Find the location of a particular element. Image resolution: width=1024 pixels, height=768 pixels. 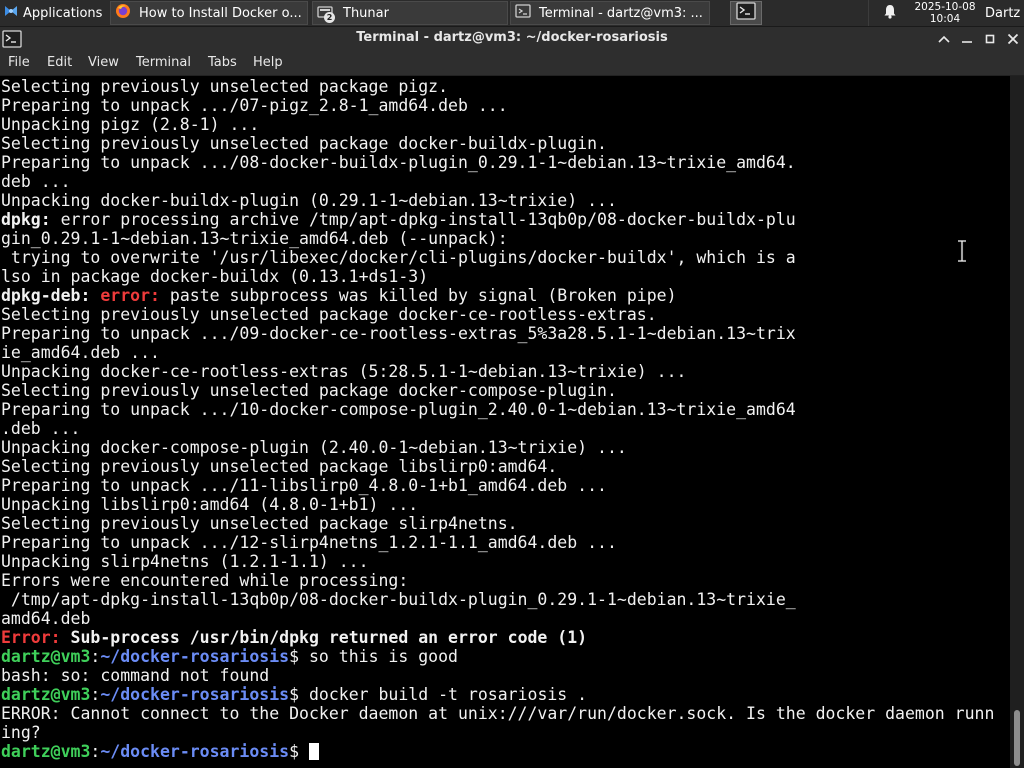

folder-icon: 2 is located at coordinates (326, 13).